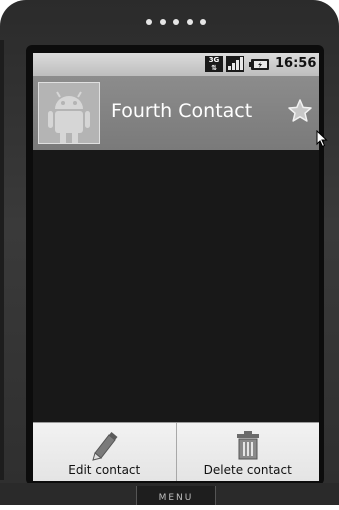  What do you see at coordinates (104, 470) in the screenshot?
I see `edit-contact-label: Edit contact` at bounding box center [104, 470].